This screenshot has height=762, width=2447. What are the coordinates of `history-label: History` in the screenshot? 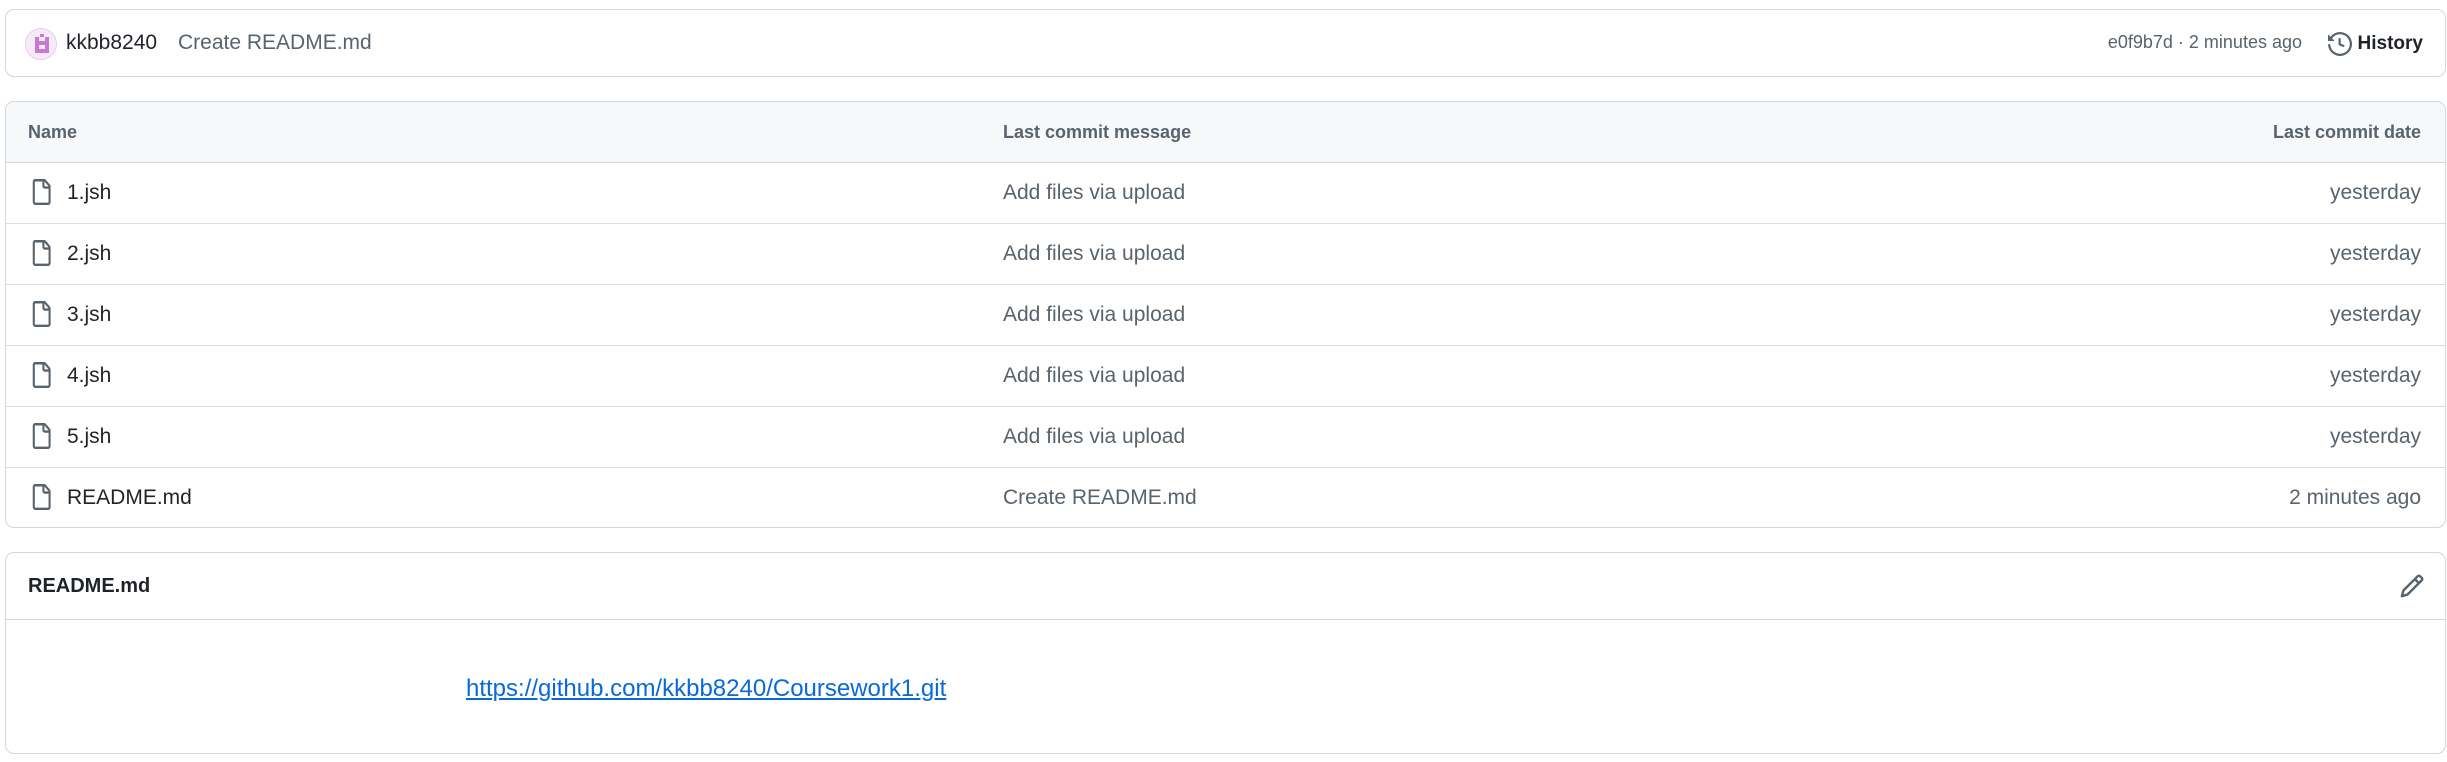 It's located at (2390, 43).